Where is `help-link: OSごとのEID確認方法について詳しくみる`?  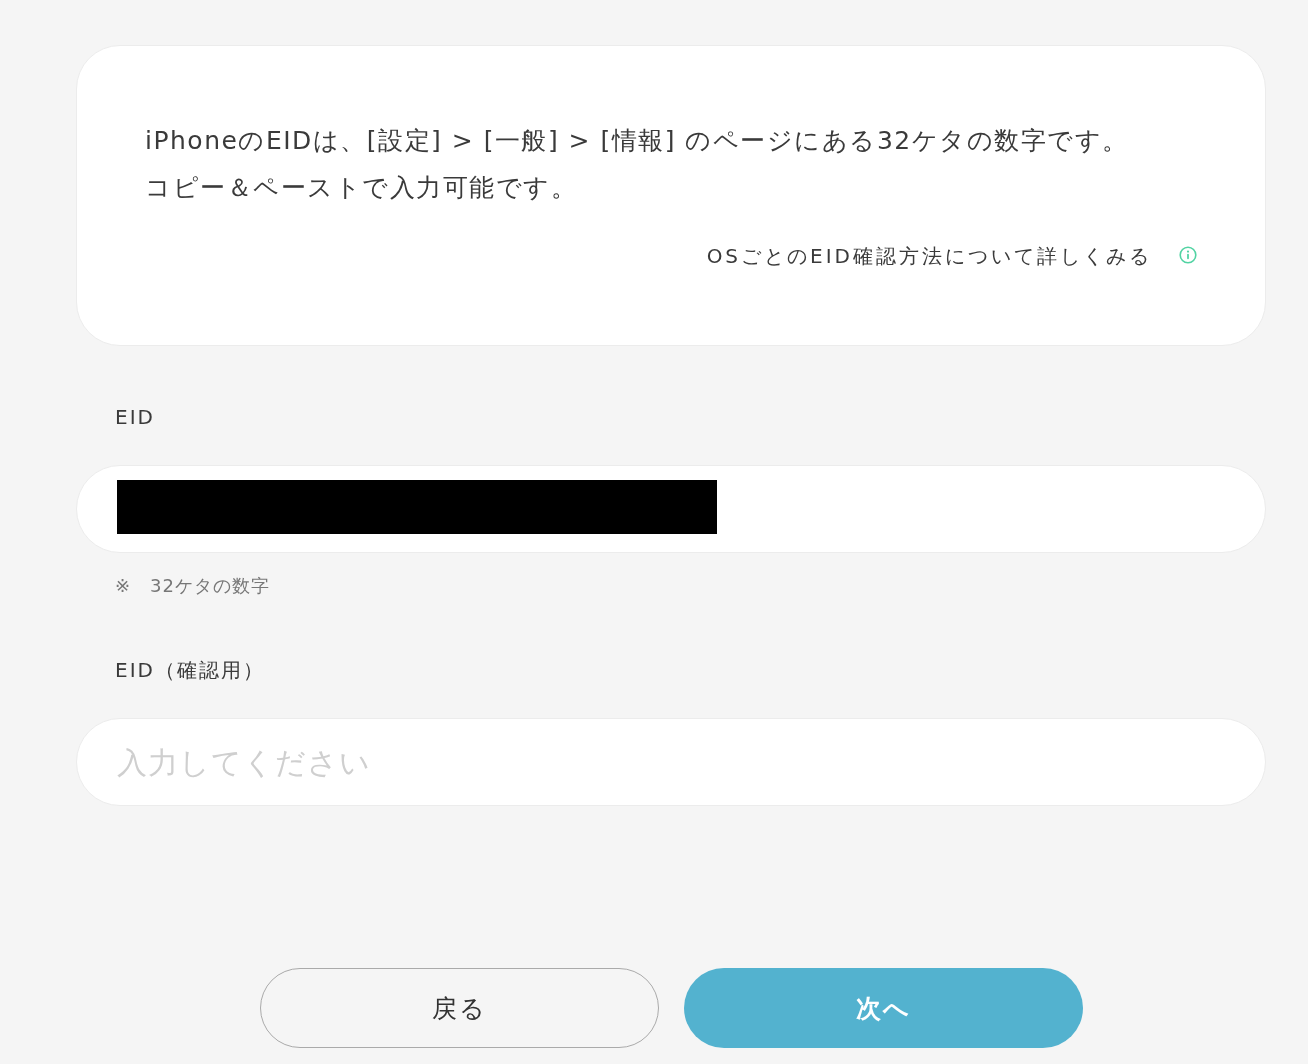
help-link: OSごとのEID確認方法について詳しくみる is located at coordinates (929, 256).